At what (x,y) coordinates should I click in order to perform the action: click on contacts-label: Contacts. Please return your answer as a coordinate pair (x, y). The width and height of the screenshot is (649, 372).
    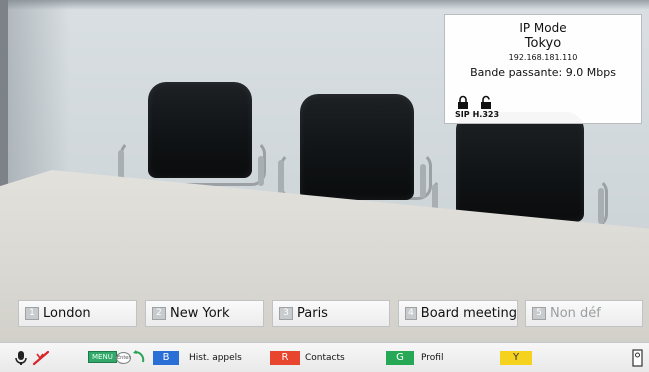
    Looking at the image, I should click on (325, 358).